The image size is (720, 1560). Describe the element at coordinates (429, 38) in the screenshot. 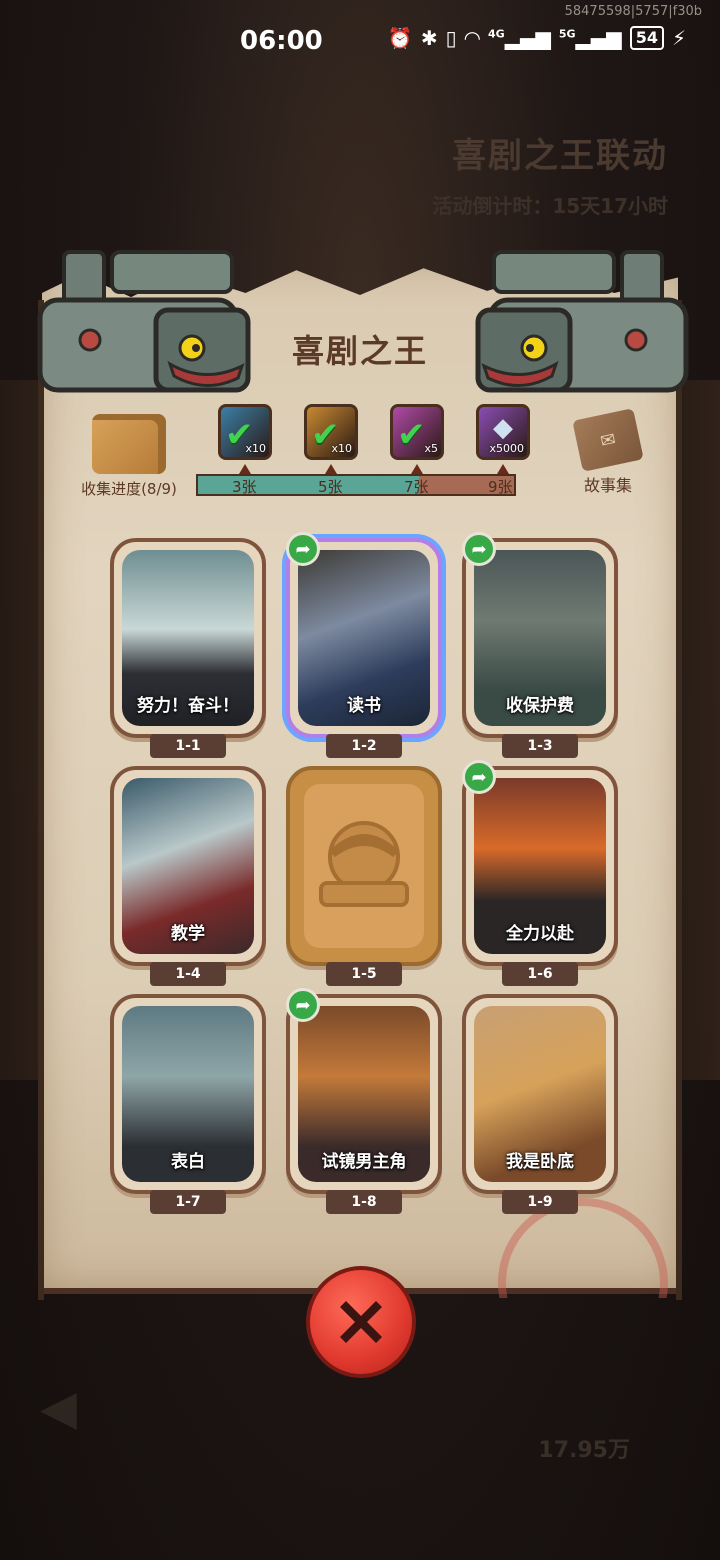

I see `bluetooth-icon: ✱` at that location.